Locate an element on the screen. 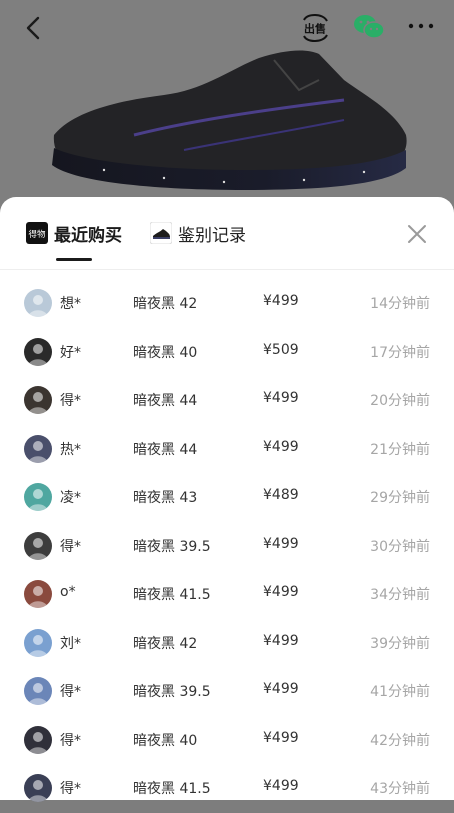  purchase-row: 得* 暗夜黑 44 ¥499 20分钟前 is located at coordinates (227, 400).